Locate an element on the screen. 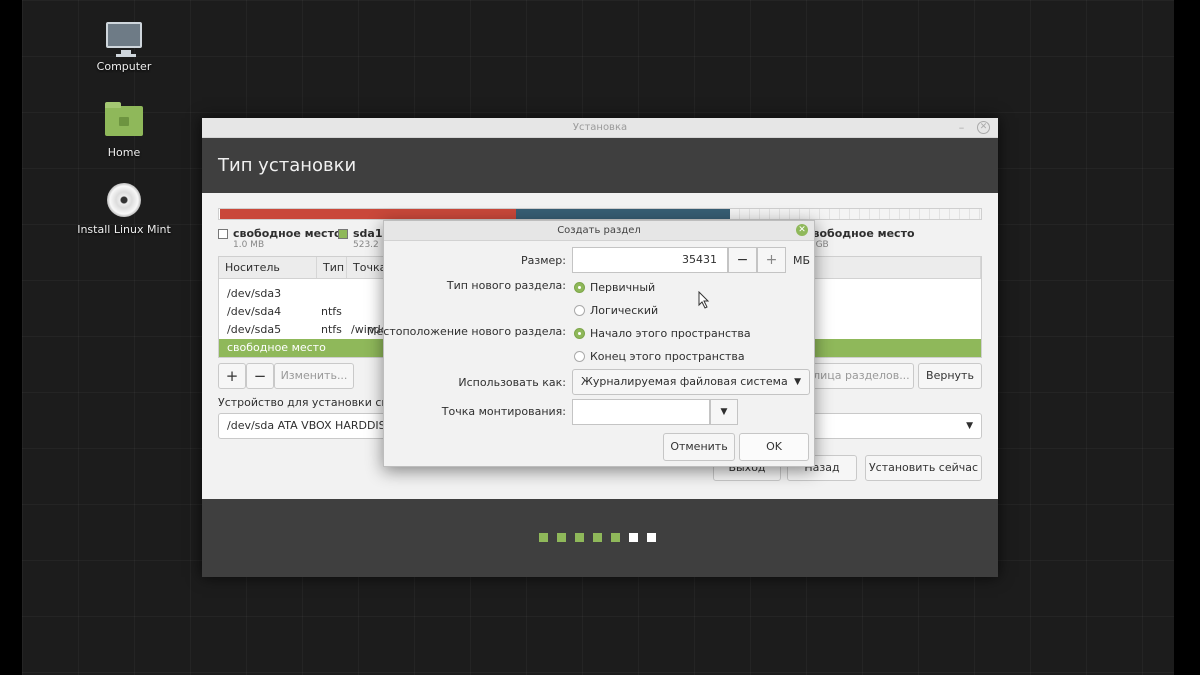 This screenshot has height=675, width=1200. mount-point-input is located at coordinates (641, 412).